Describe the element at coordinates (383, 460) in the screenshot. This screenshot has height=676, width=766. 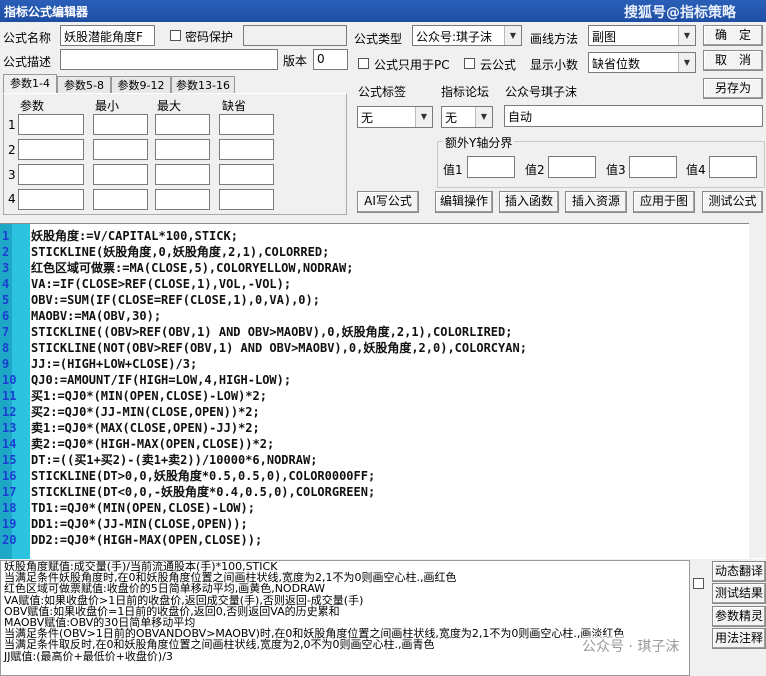
I see `code-line: 15 DT:=((买1+买2)-(卖1+卖2))/10000*6,NODRAW;` at that location.